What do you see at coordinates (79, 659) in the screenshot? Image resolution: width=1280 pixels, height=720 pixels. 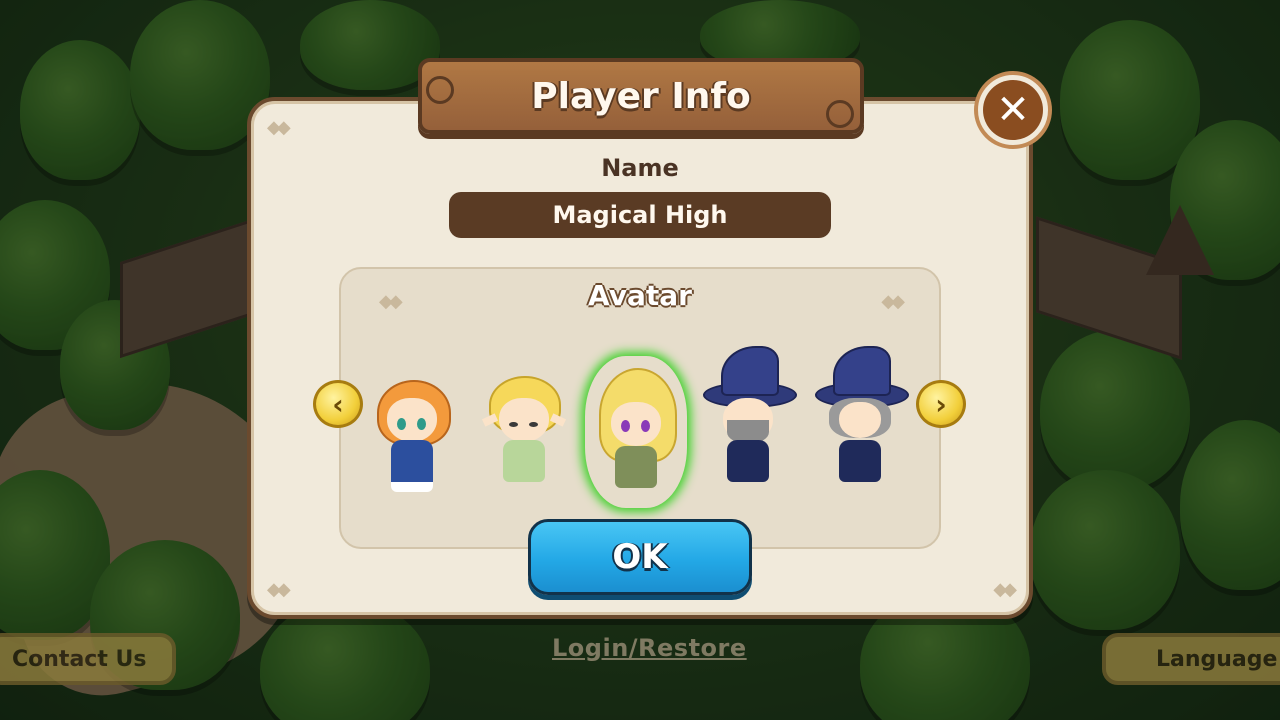 I see `contact-us-label: Contact Us` at bounding box center [79, 659].